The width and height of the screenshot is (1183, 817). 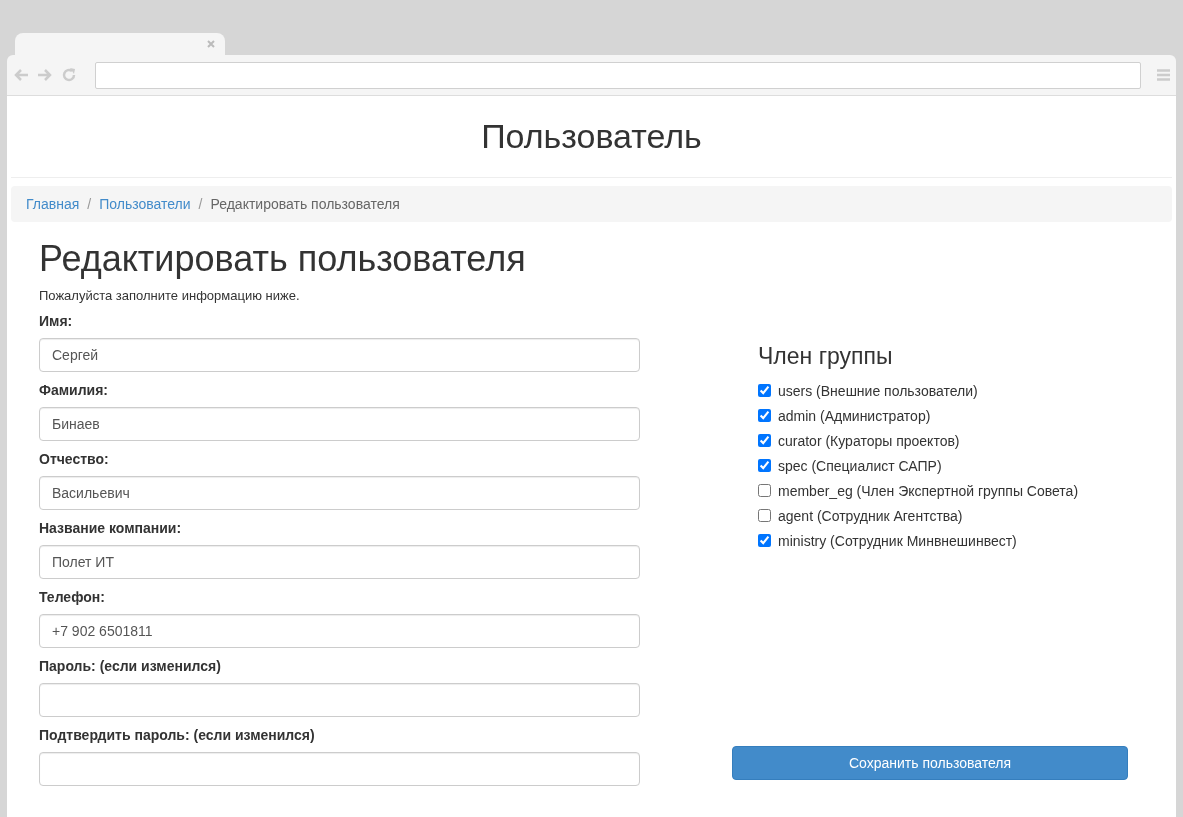 I want to click on checkbox-label: agent (Сотрудник Агентства), so click(x=870, y=515).